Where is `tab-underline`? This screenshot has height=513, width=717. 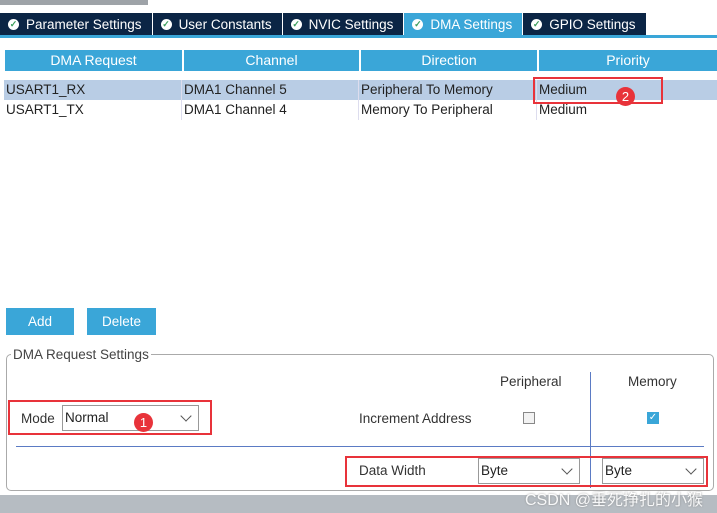 tab-underline is located at coordinates (358, 36).